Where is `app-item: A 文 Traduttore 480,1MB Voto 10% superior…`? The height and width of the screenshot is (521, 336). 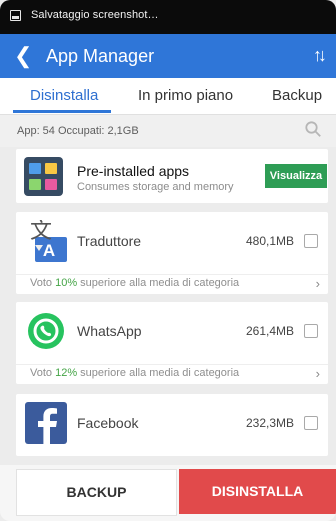
app-item: A 文 Traduttore 480,1MB Voto 10% superior… is located at coordinates (172, 253).